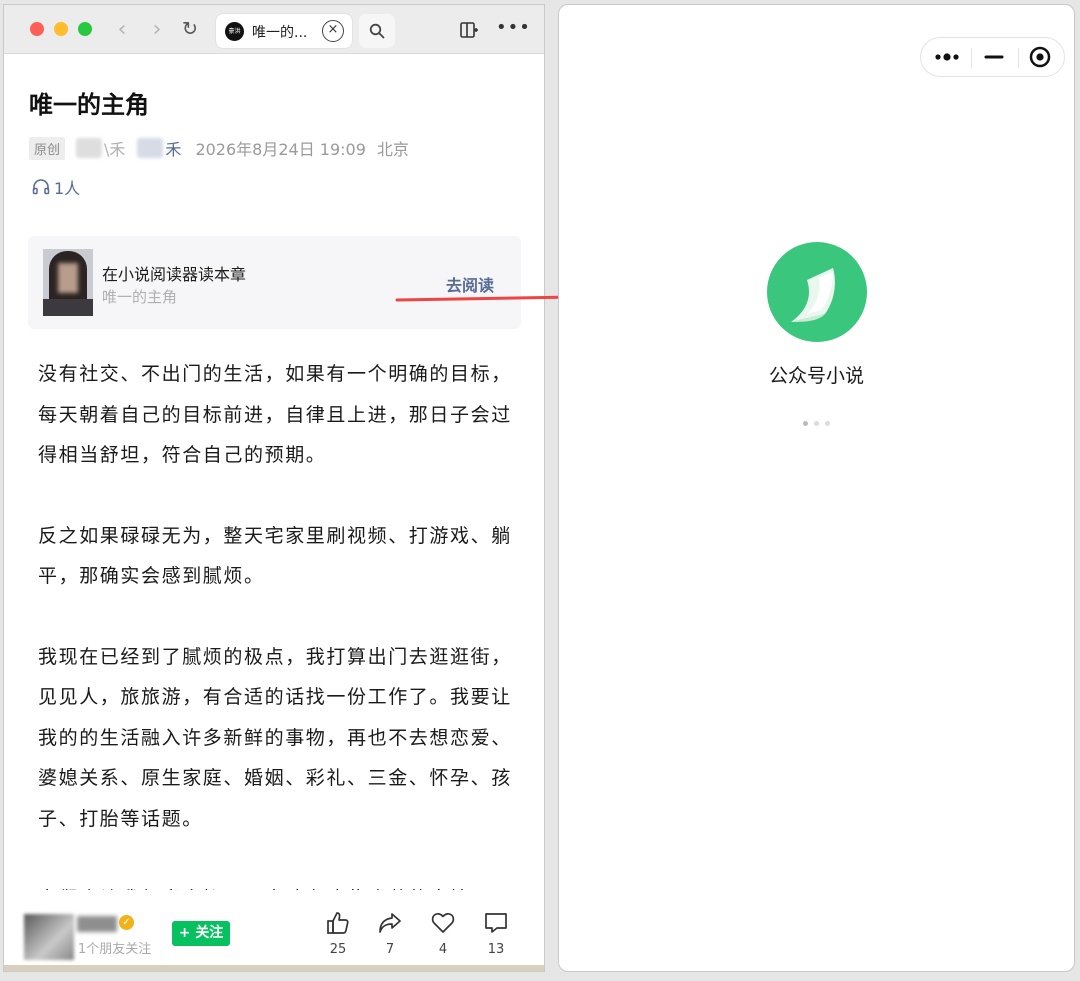 The width and height of the screenshot is (1080, 981). Describe the element at coordinates (140, 297) in the screenshot. I see `reader-card-subtitle: 唯一的主角` at that location.